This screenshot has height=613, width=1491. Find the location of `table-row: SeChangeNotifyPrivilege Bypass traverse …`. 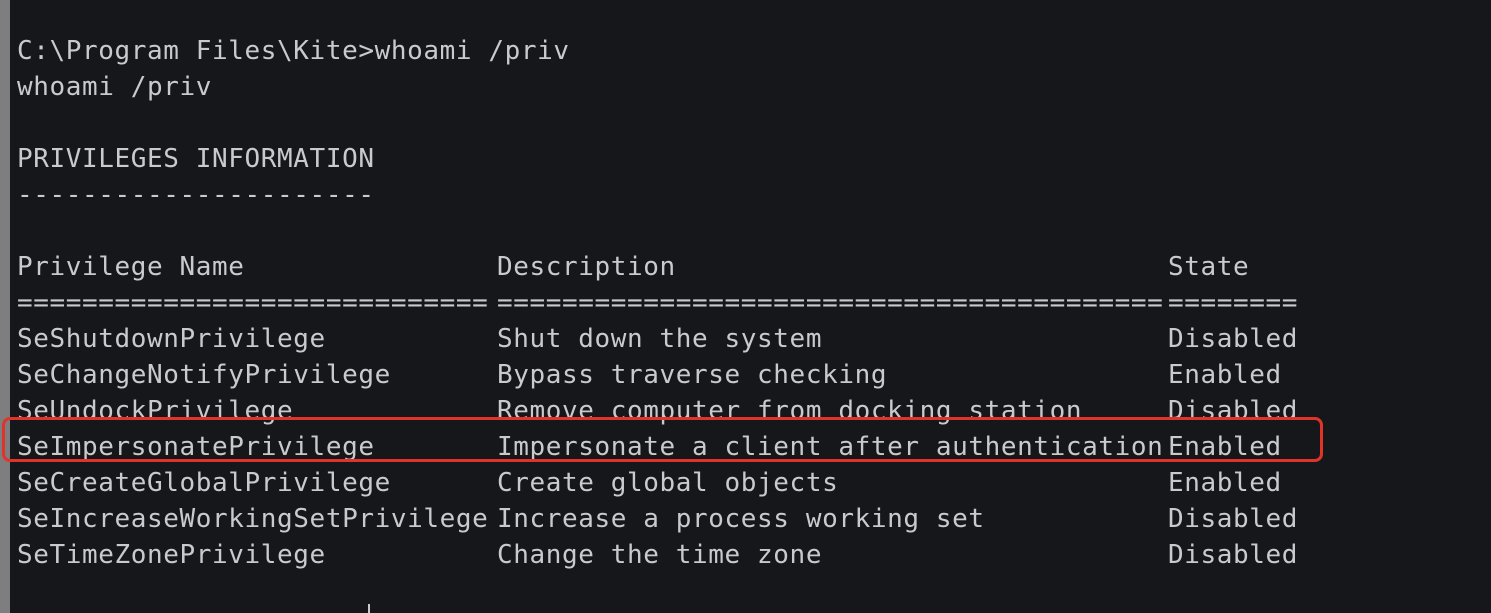

table-row: SeChangeNotifyPrivilege Bypass traverse … is located at coordinates (745, 375).